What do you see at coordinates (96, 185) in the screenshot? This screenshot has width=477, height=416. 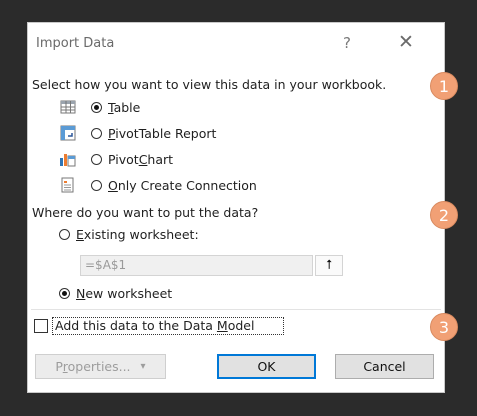 I see `only-connection-radio` at bounding box center [96, 185].